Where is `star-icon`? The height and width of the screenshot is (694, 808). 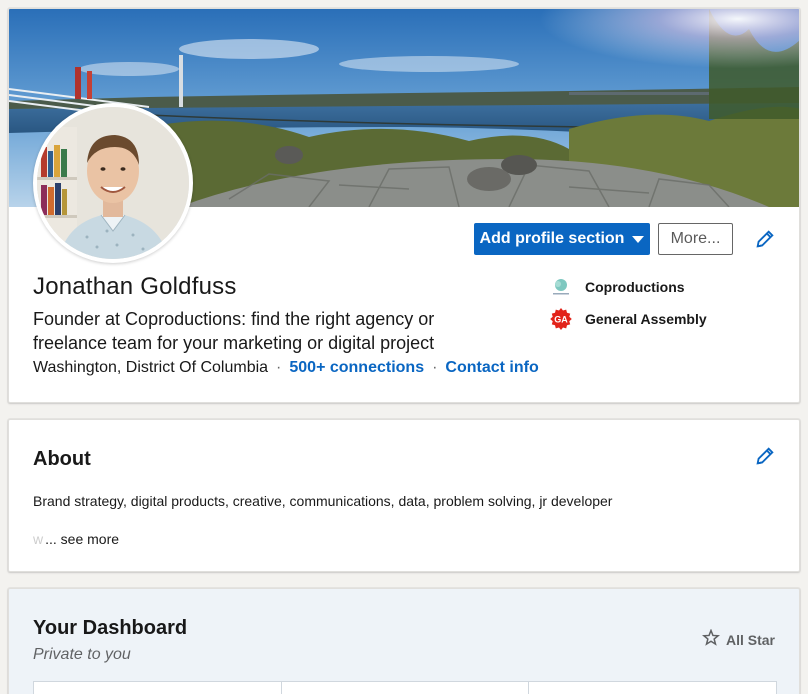 star-icon is located at coordinates (711, 639).